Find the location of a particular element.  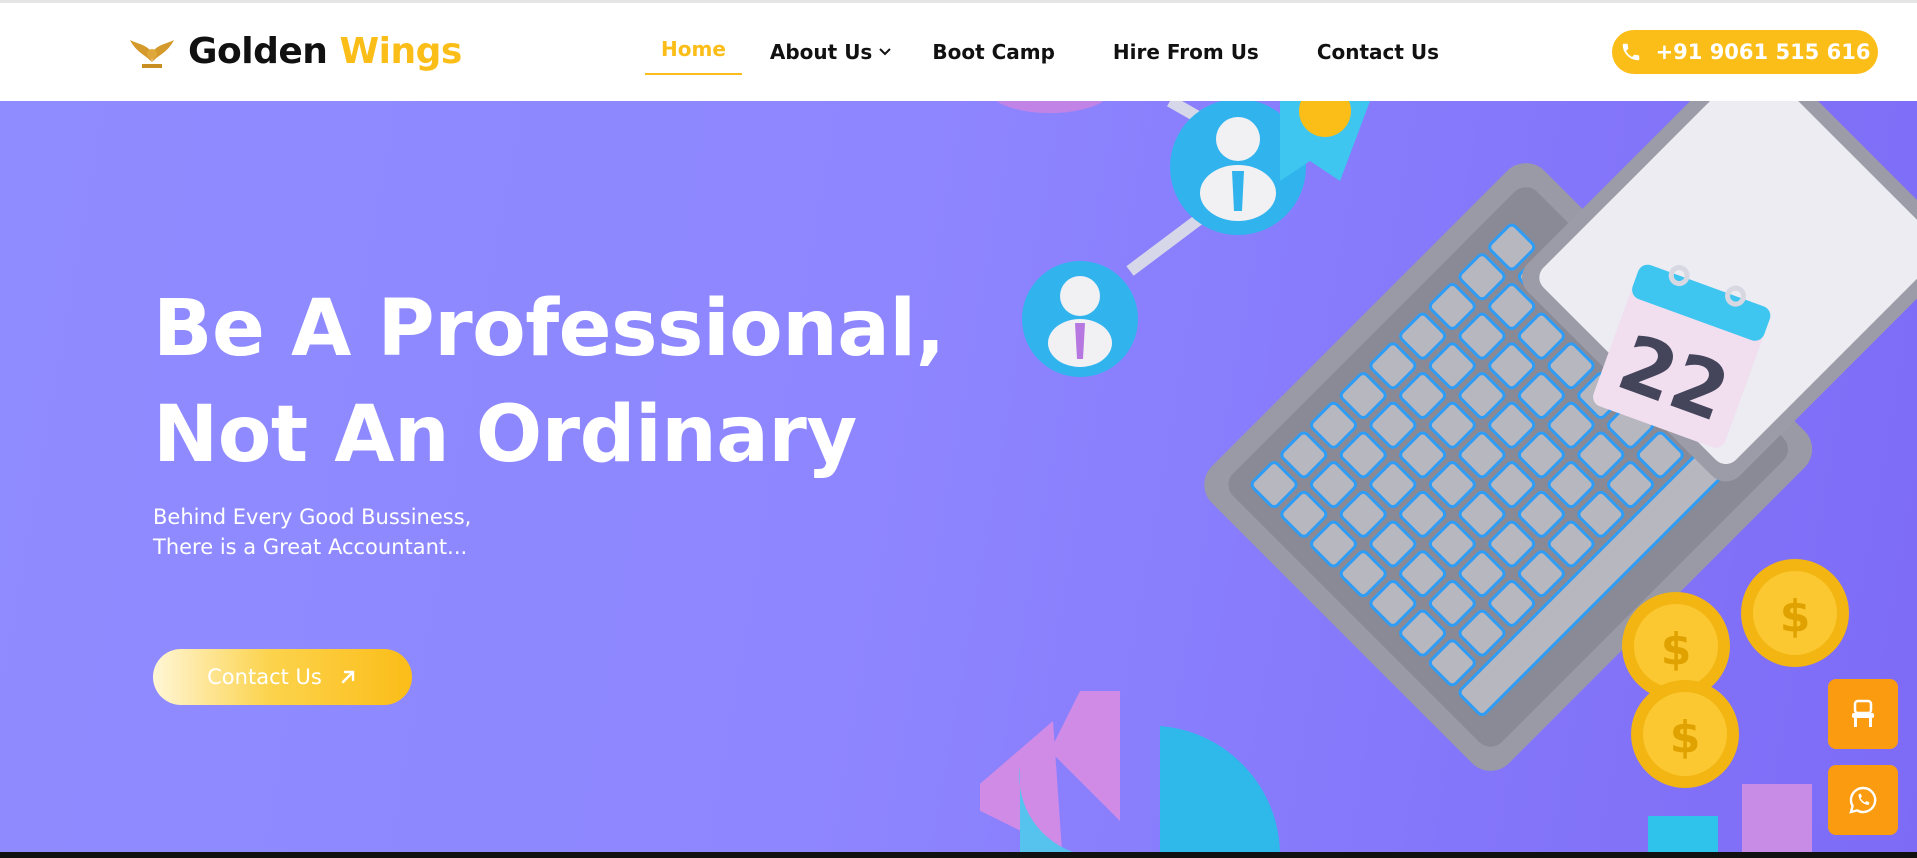

nav-contact-us: Contact Us is located at coordinates (1378, 52).